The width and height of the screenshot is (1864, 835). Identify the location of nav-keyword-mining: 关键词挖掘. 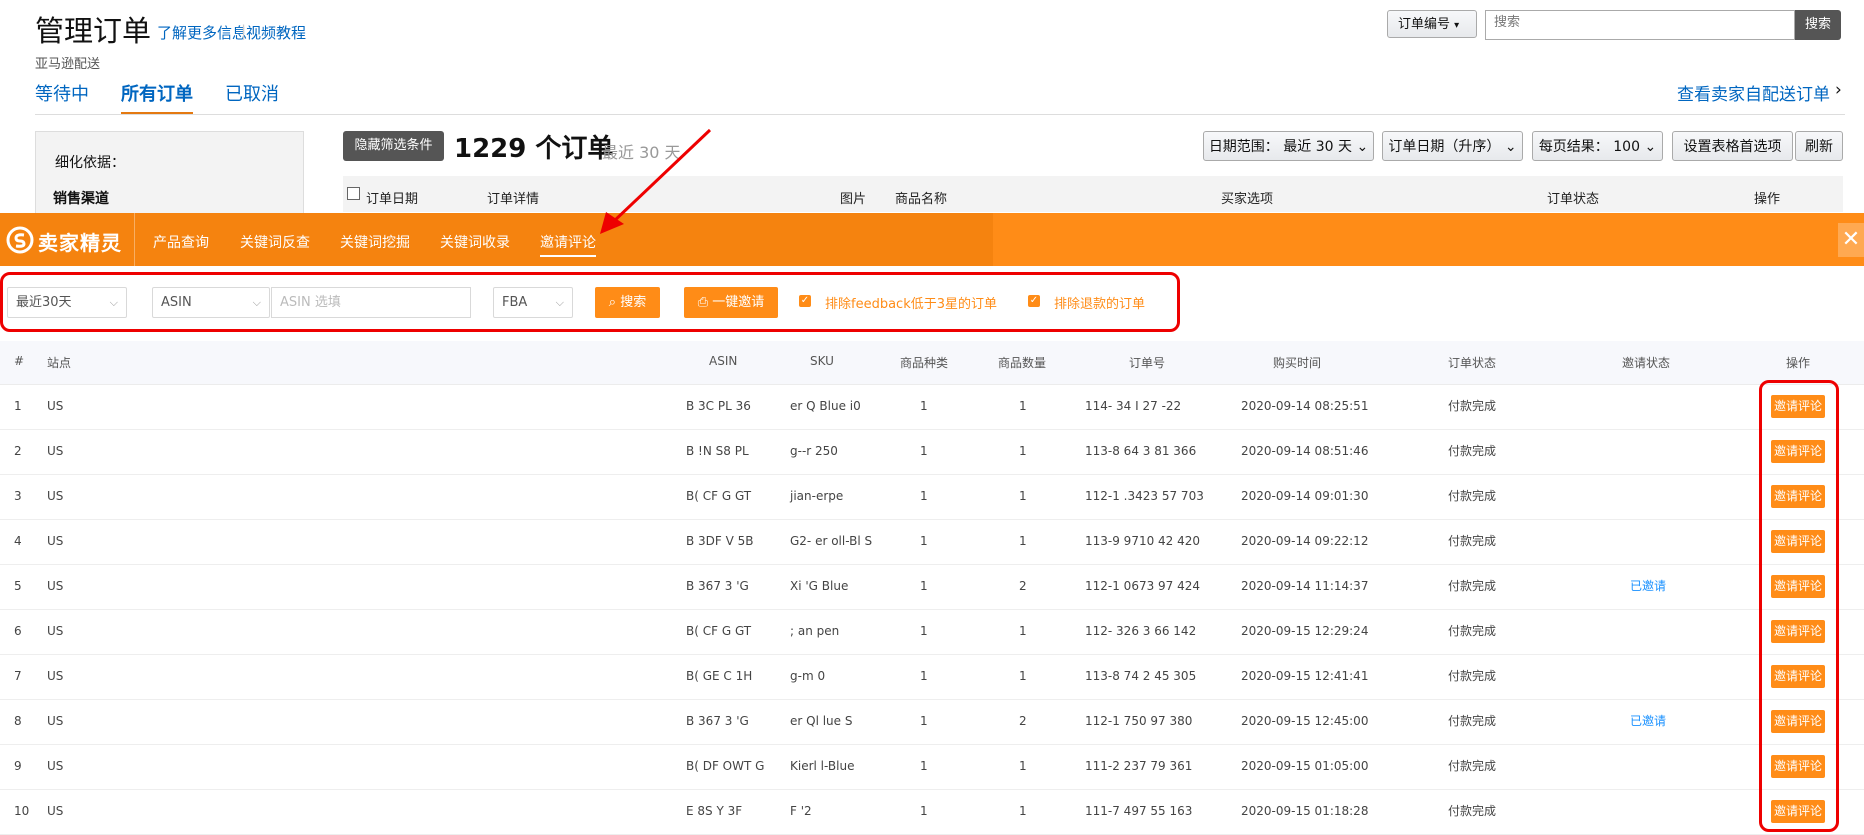
(375, 242).